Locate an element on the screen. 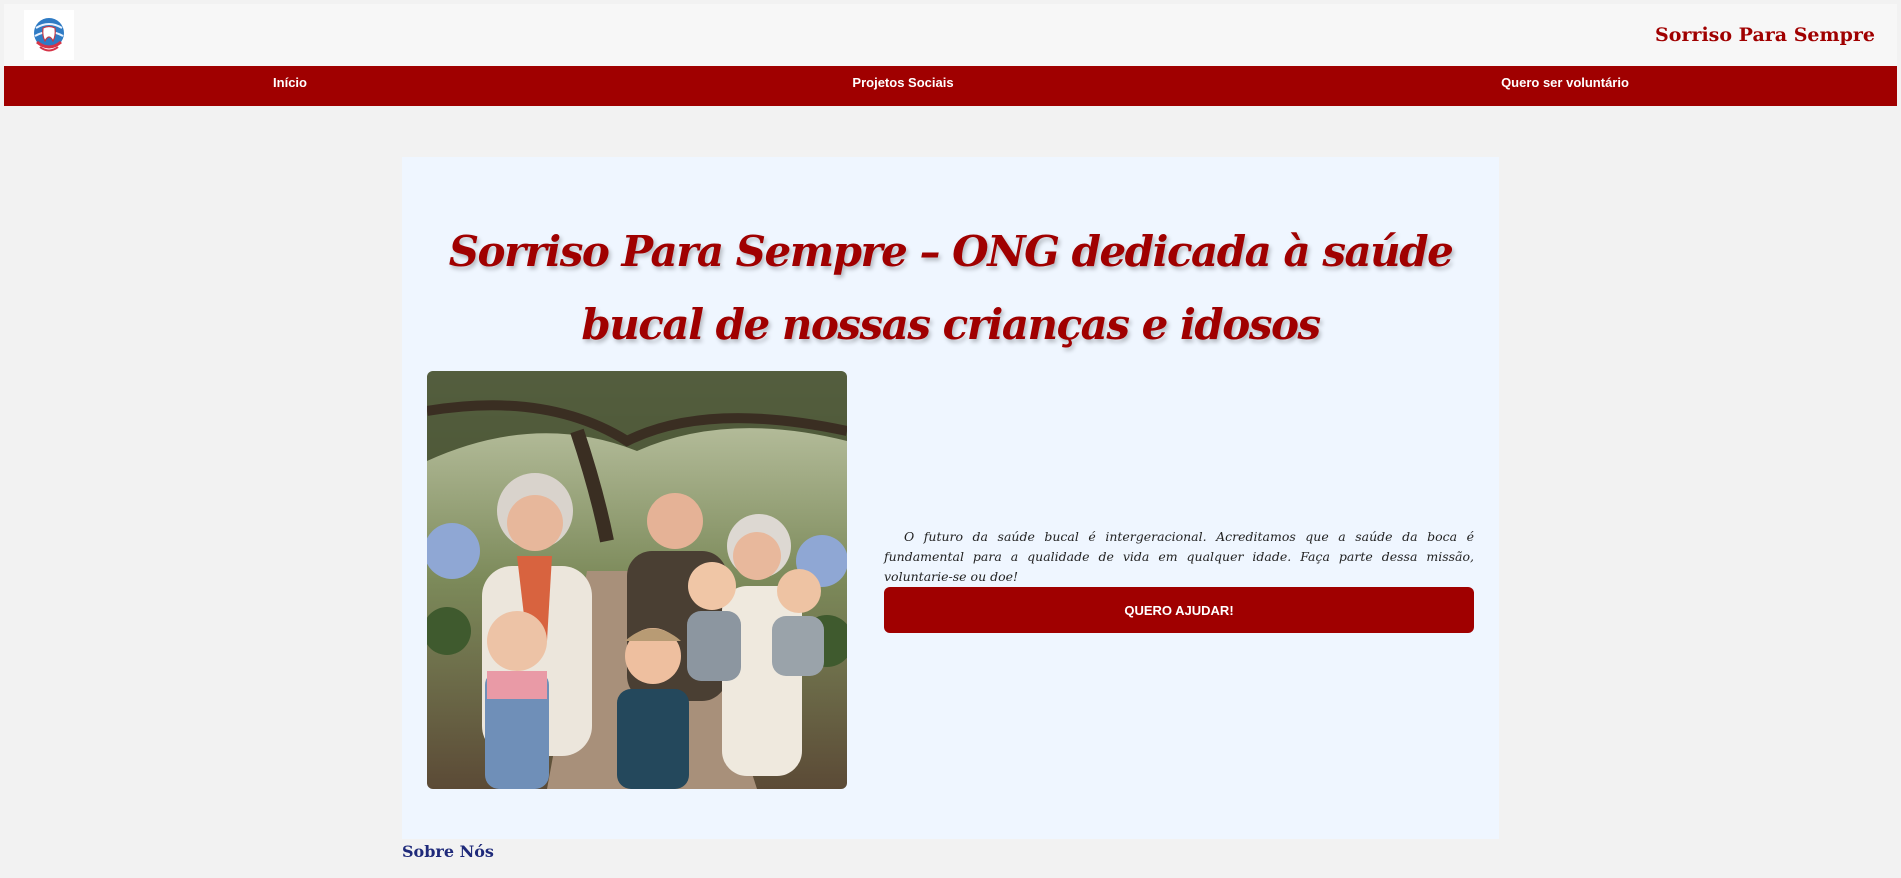  logo is located at coordinates (49, 35).